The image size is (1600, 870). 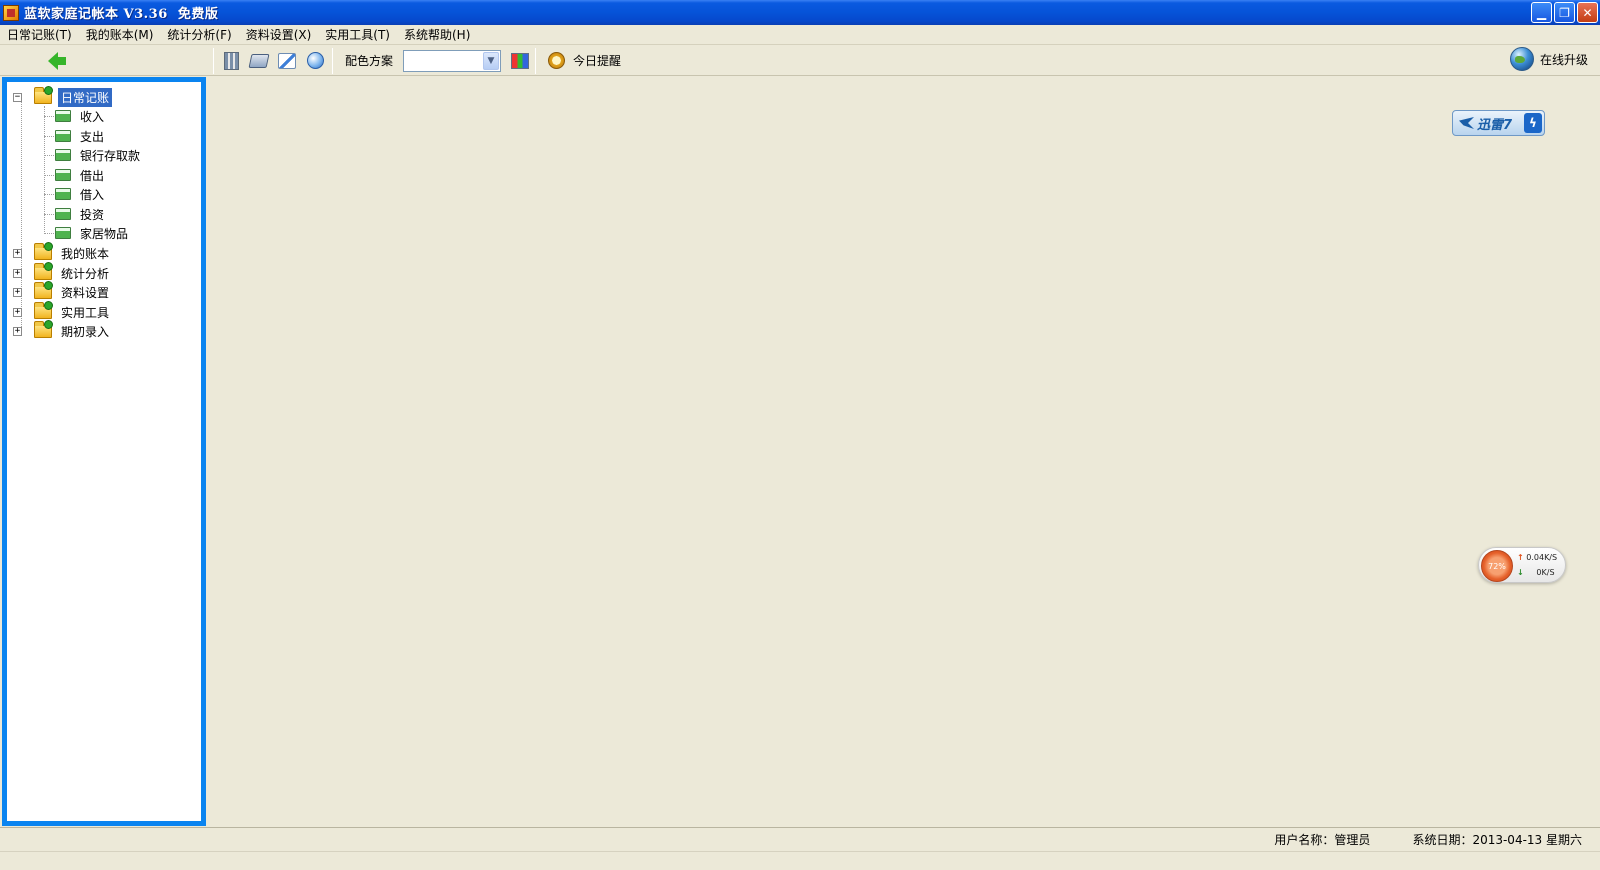 I want to click on menu-settings: 资料设置(X), so click(x=279, y=34).